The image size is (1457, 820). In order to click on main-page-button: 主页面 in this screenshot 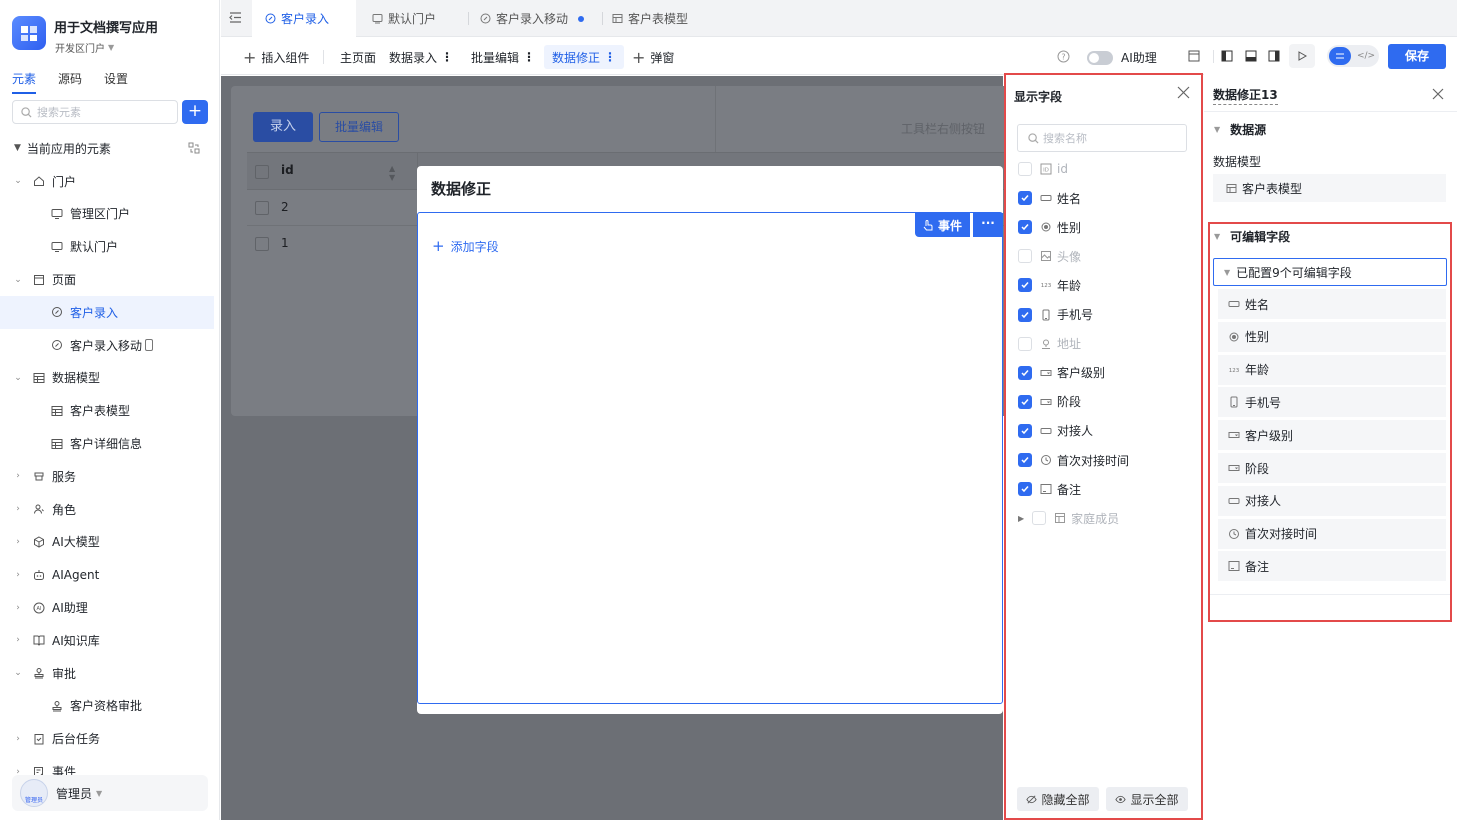, I will do `click(358, 57)`.